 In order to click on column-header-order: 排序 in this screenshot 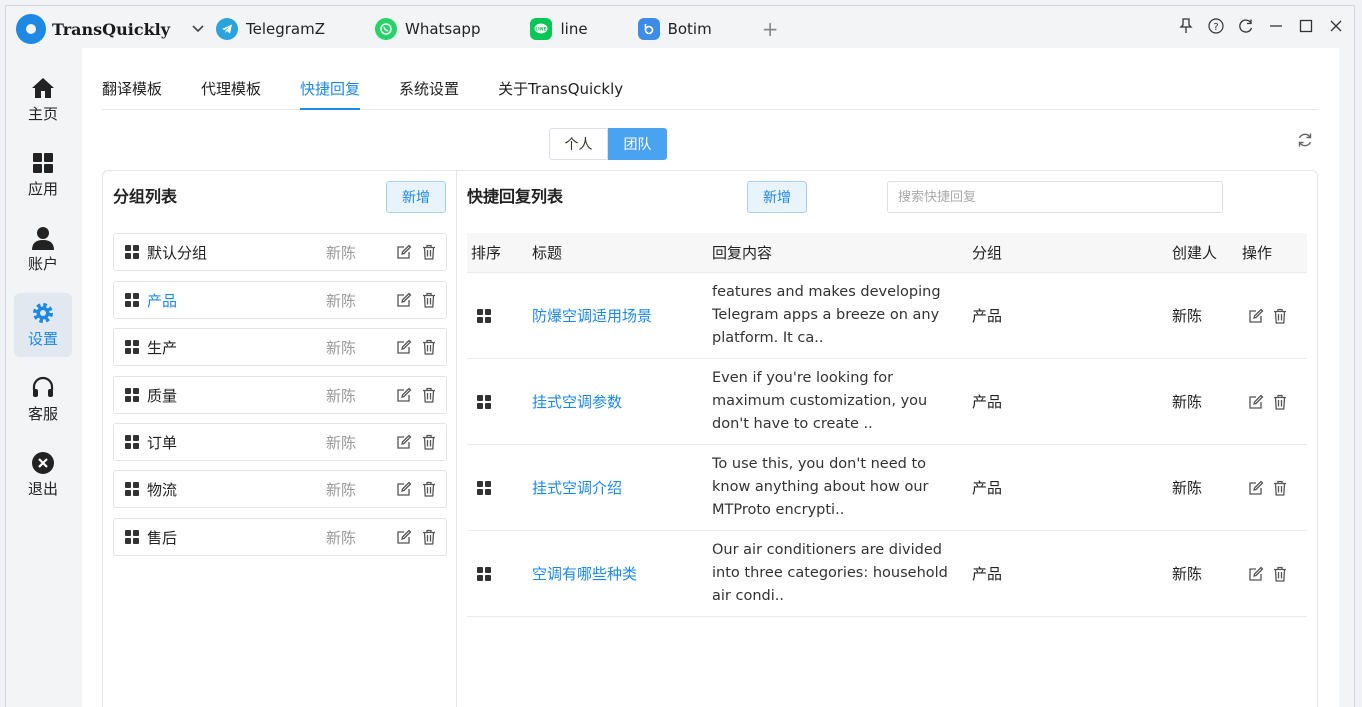, I will do `click(486, 253)`.